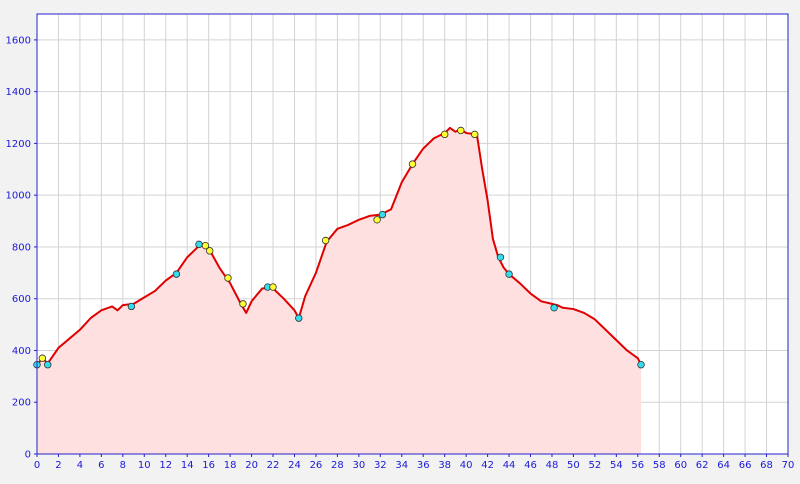 The height and width of the screenshot is (484, 800). What do you see at coordinates (18, 92) in the screenshot?
I see `y-tick-label: 1400` at bounding box center [18, 92].